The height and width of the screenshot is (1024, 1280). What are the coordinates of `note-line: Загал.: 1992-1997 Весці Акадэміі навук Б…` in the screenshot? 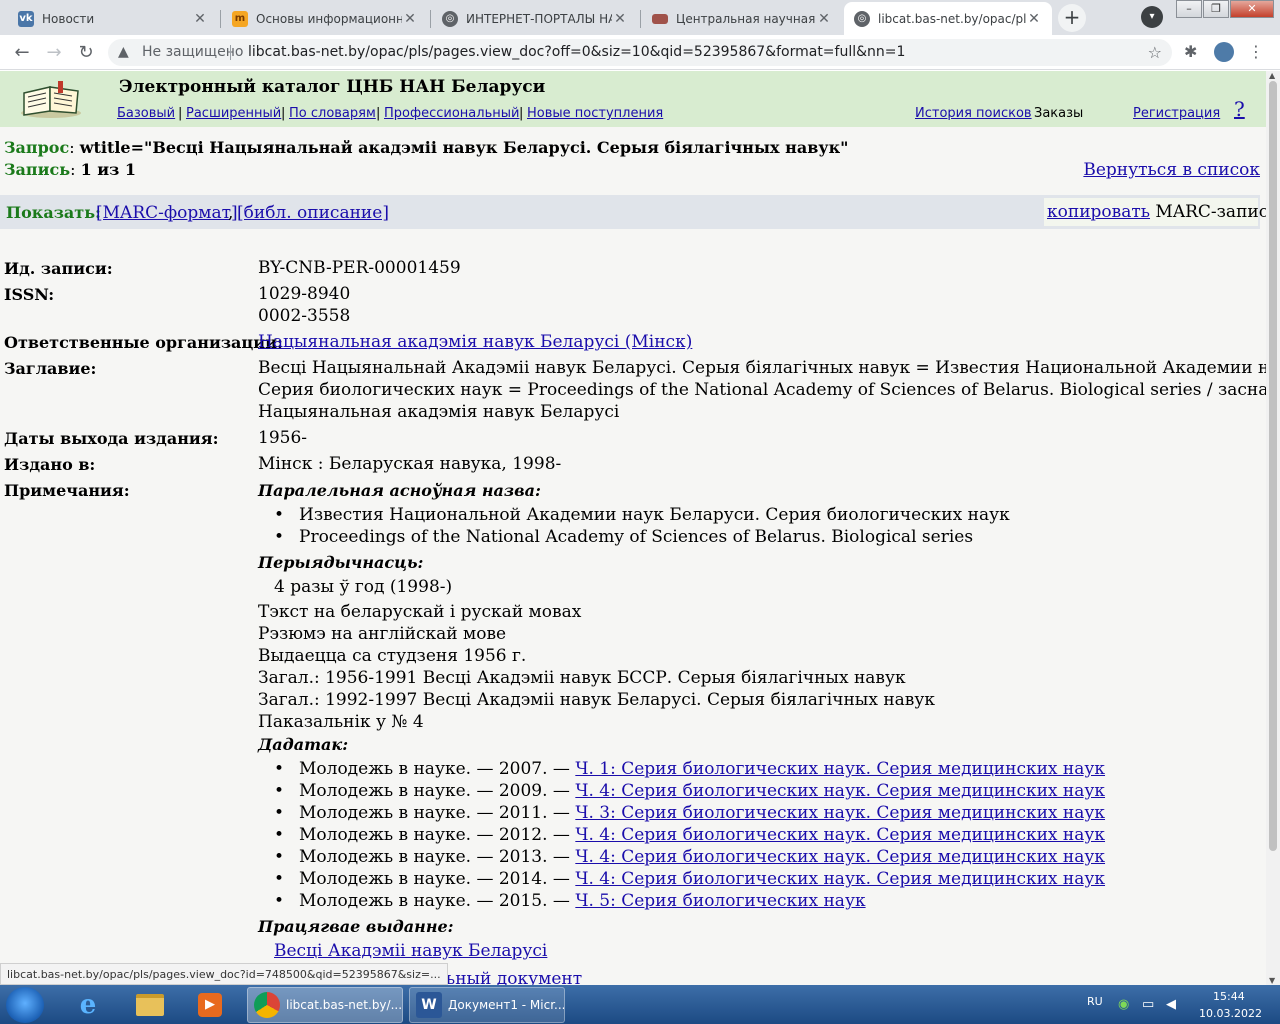 It's located at (596, 700).